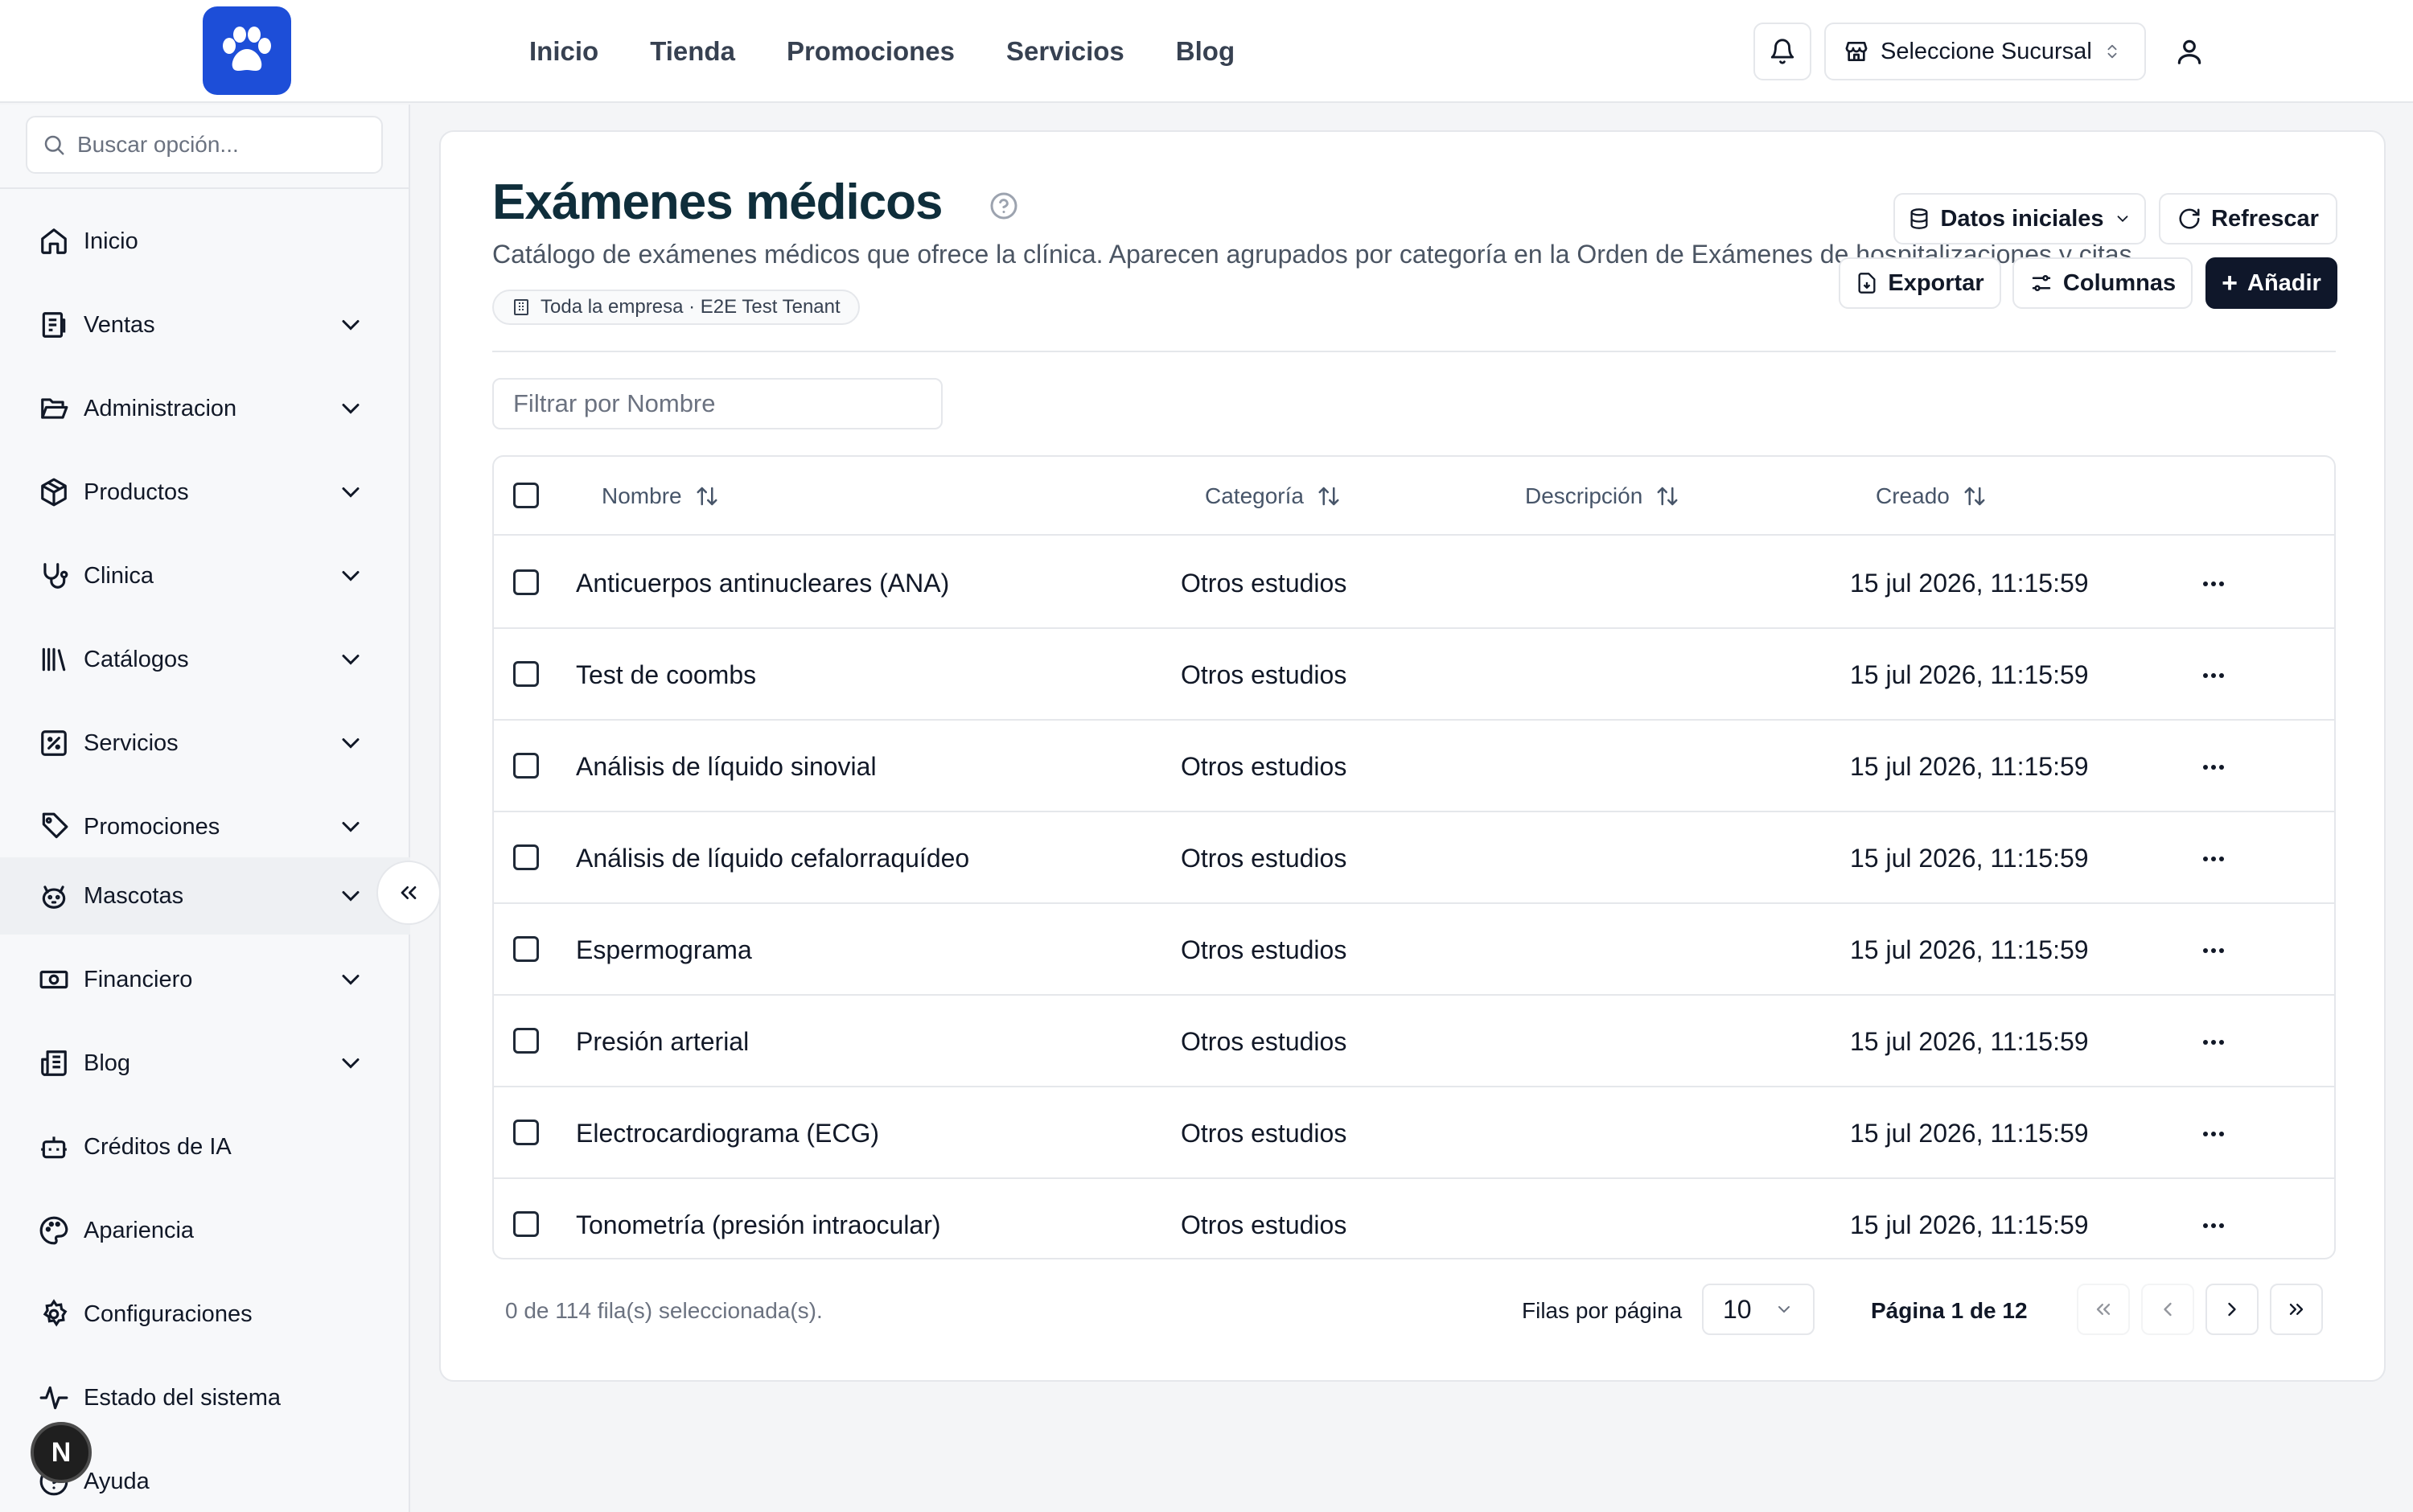 This screenshot has height=1512, width=2413. I want to click on select-all-checkbox, so click(526, 496).